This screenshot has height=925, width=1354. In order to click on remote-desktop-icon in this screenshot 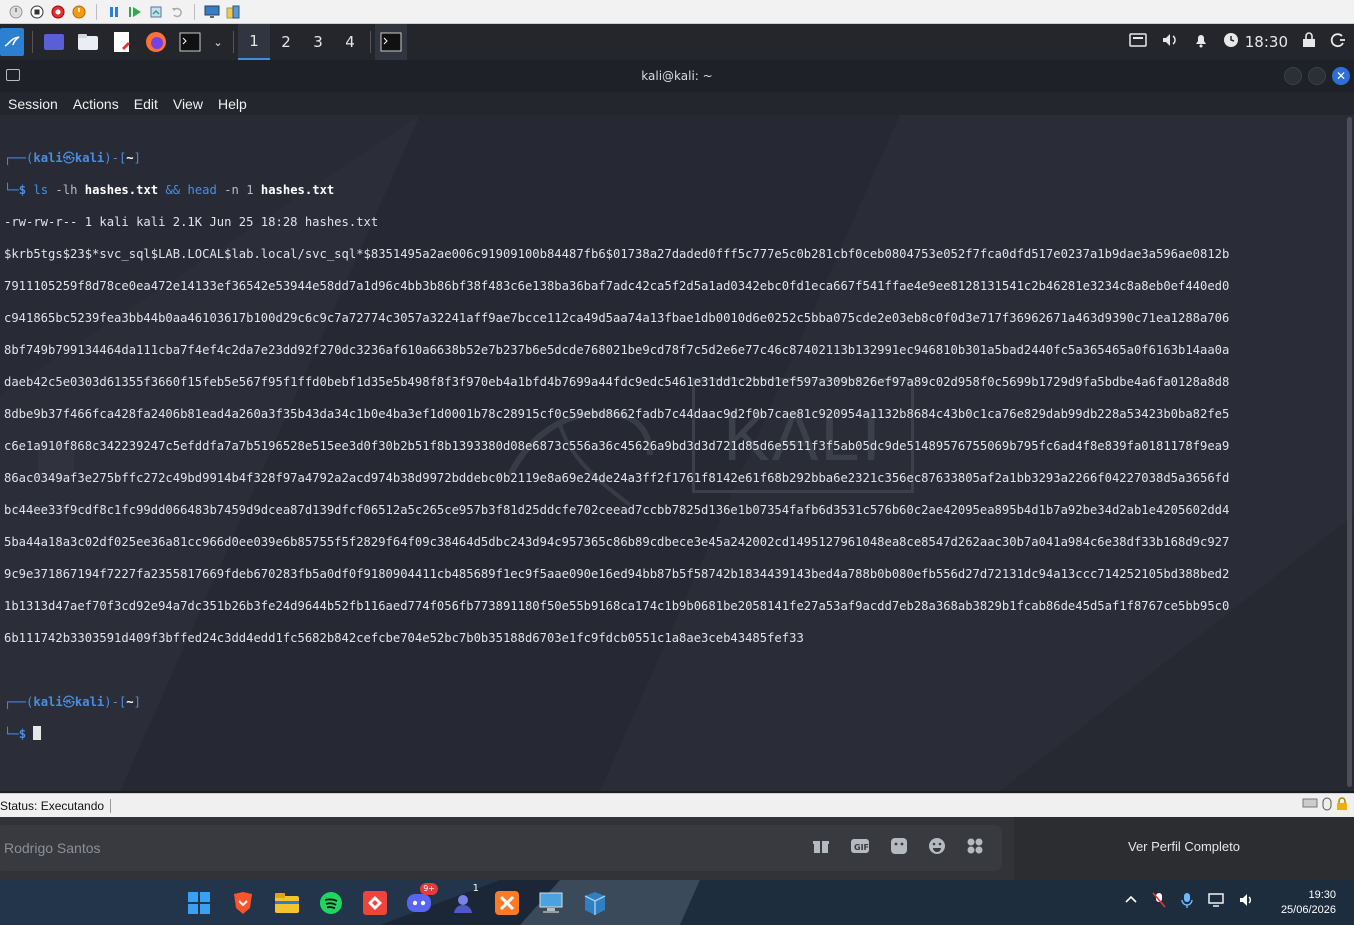, I will do `click(551, 903)`.